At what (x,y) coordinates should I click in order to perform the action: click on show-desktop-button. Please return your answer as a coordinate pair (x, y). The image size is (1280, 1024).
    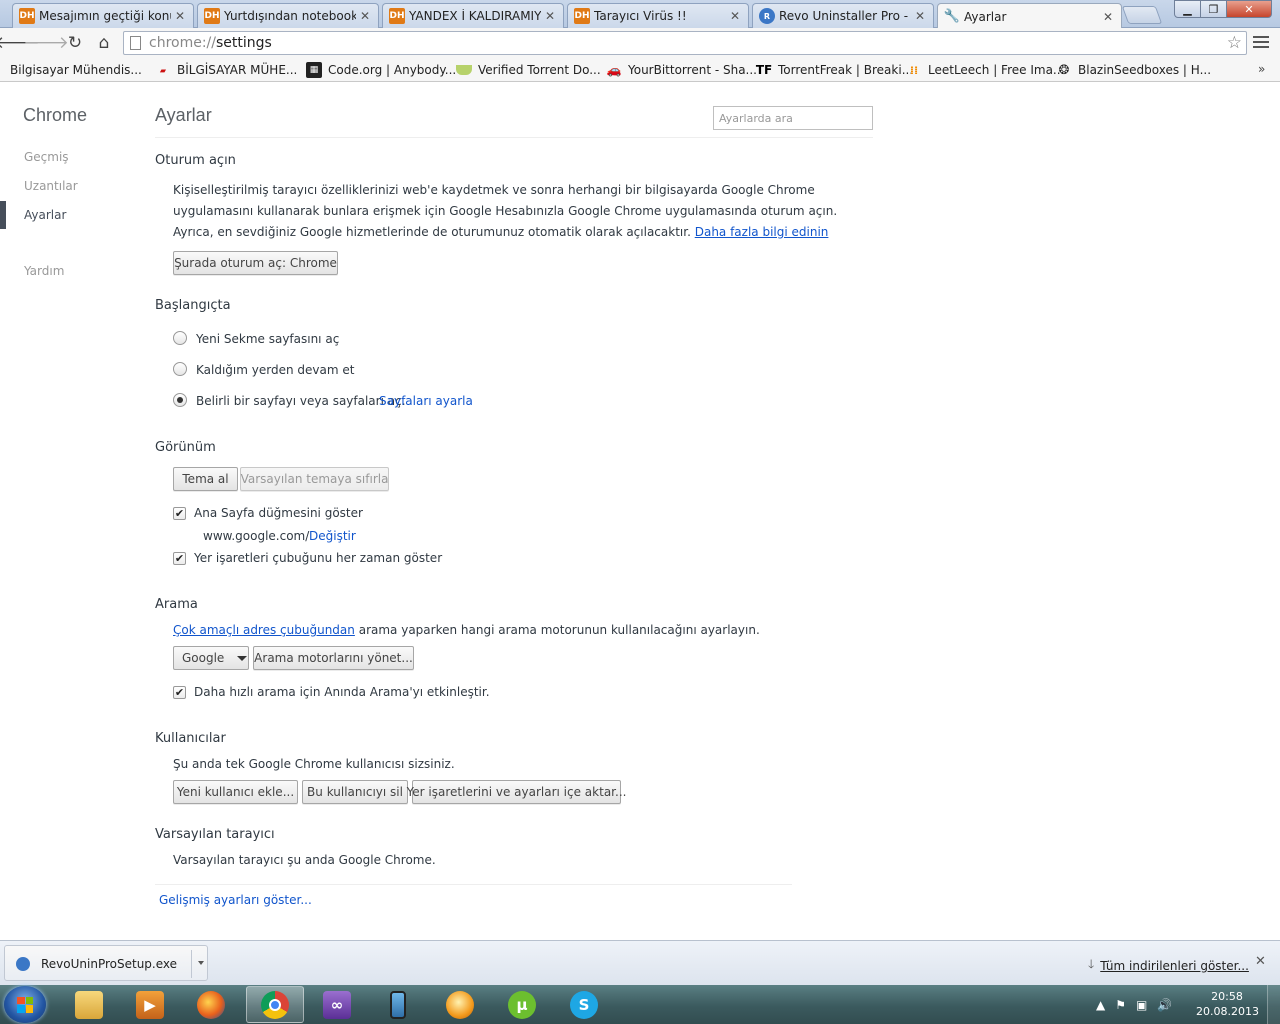
    Looking at the image, I should click on (1273, 1004).